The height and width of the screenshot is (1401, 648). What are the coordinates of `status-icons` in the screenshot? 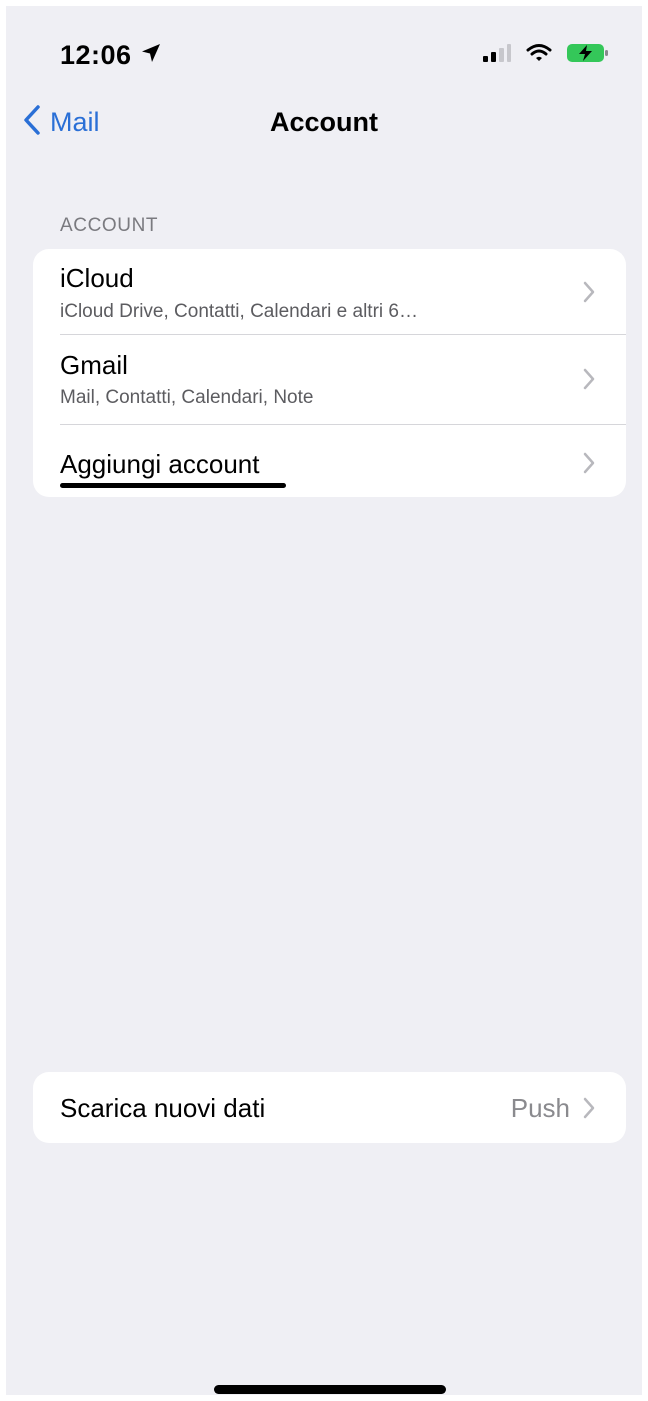 It's located at (546, 55).